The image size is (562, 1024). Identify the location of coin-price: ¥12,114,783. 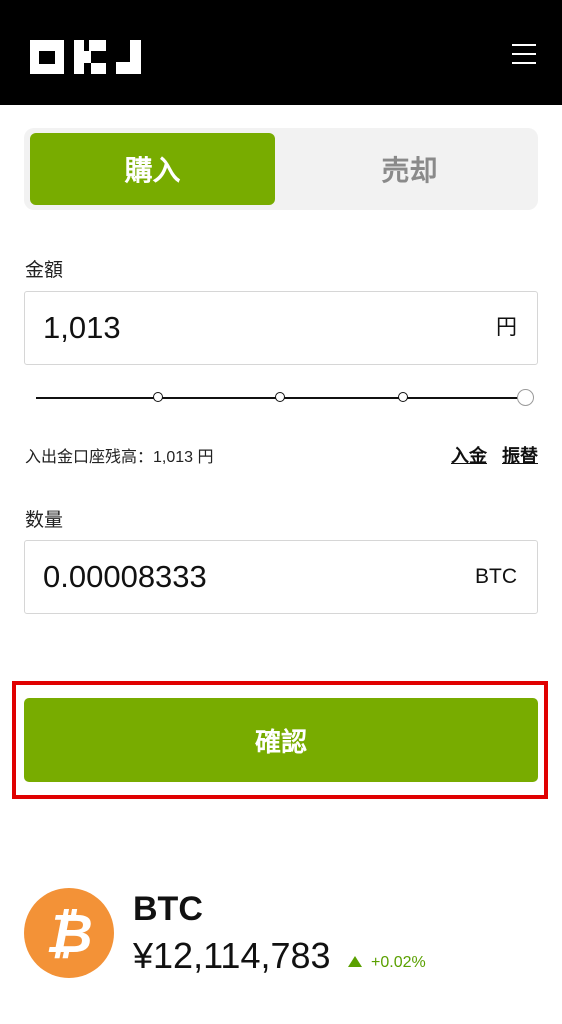
(232, 955).